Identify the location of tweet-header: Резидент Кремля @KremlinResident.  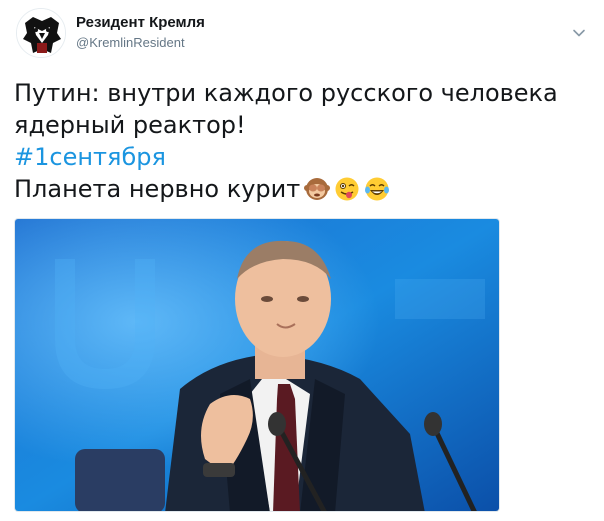
(304, 34).